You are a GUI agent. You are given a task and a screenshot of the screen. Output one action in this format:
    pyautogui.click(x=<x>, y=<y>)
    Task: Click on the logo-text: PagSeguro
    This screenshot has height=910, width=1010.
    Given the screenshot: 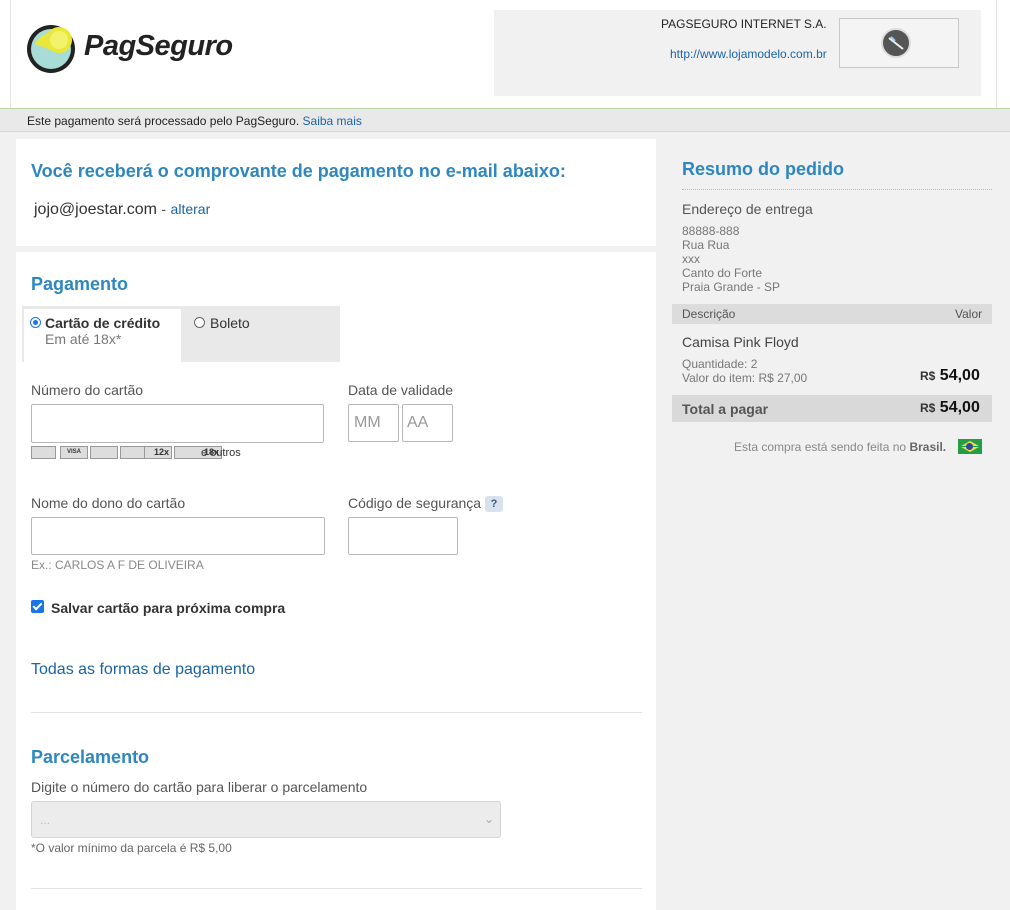 What is the action you would take?
    pyautogui.click(x=158, y=46)
    